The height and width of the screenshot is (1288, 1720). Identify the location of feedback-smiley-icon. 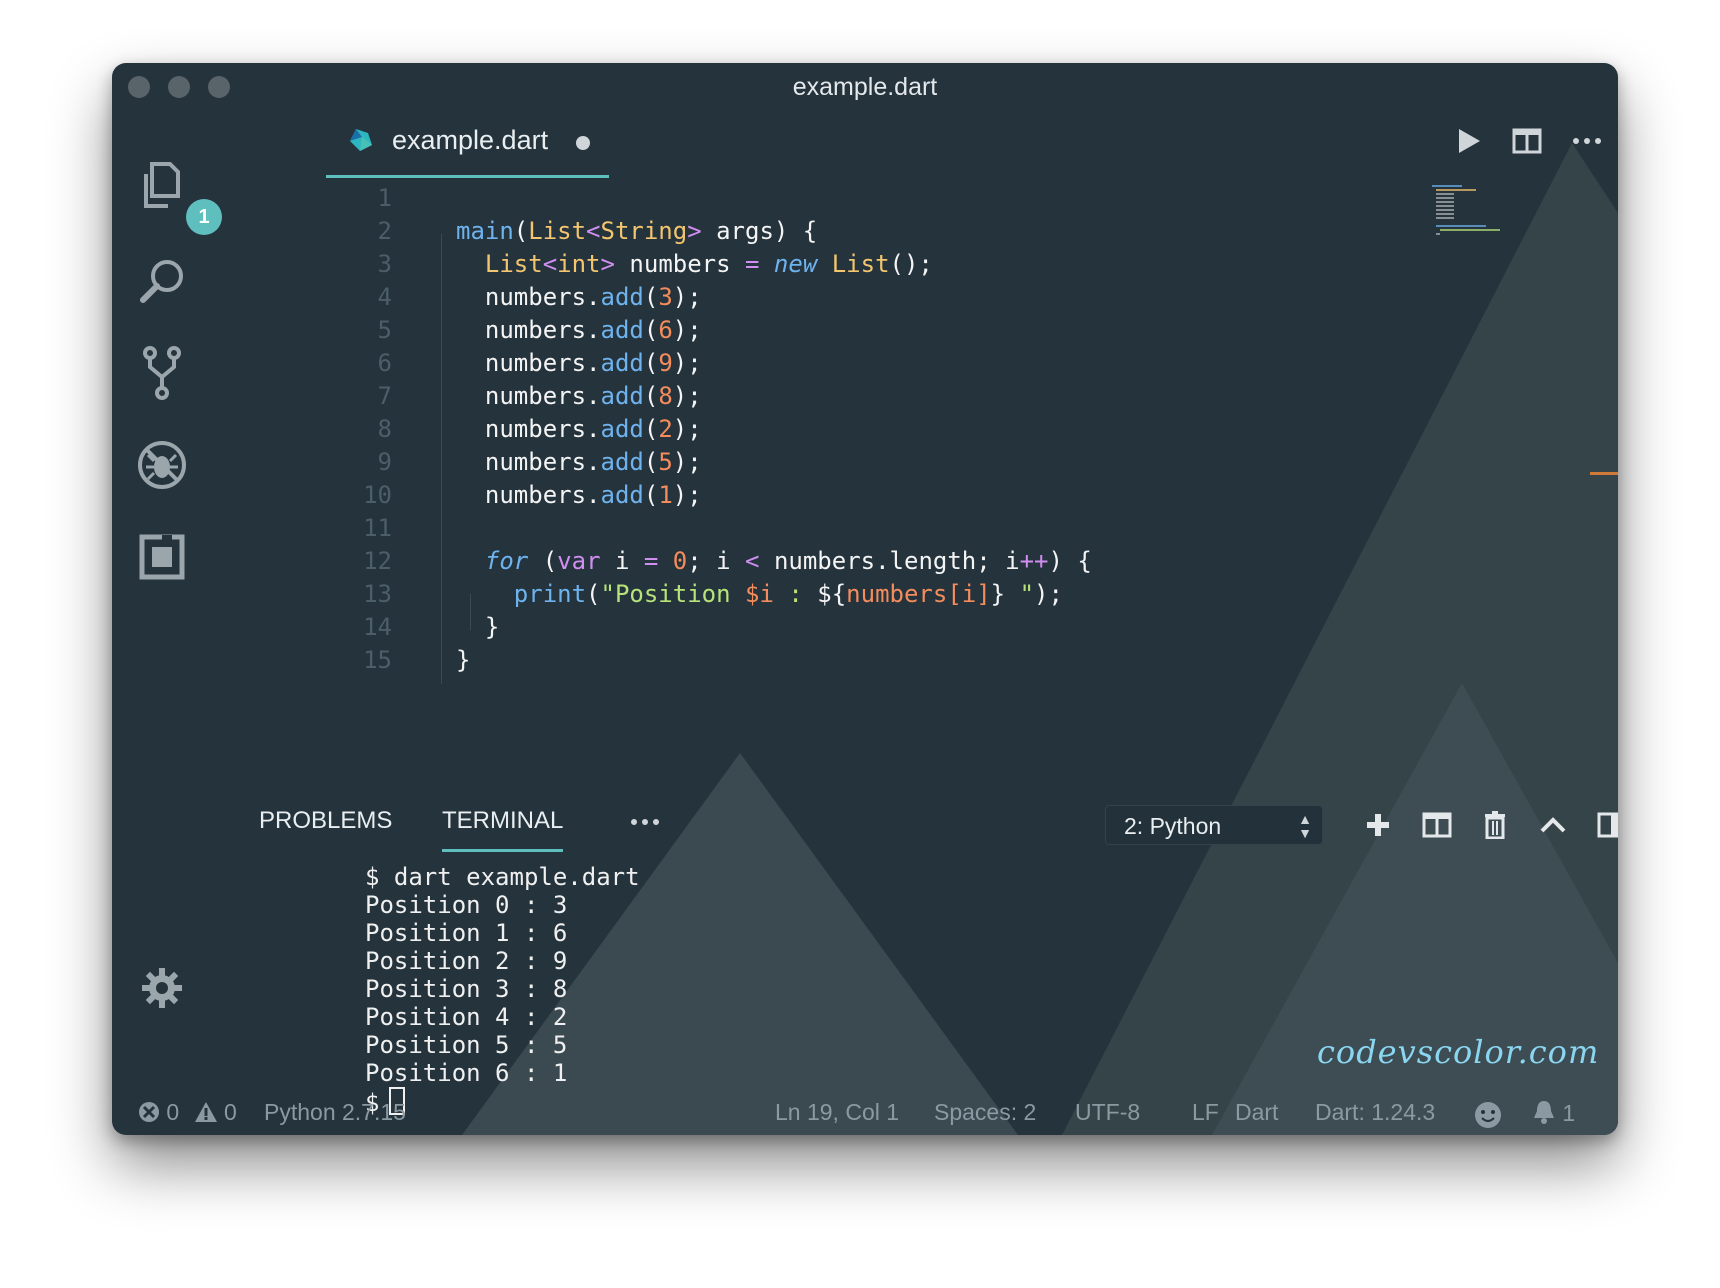
(1488, 1115).